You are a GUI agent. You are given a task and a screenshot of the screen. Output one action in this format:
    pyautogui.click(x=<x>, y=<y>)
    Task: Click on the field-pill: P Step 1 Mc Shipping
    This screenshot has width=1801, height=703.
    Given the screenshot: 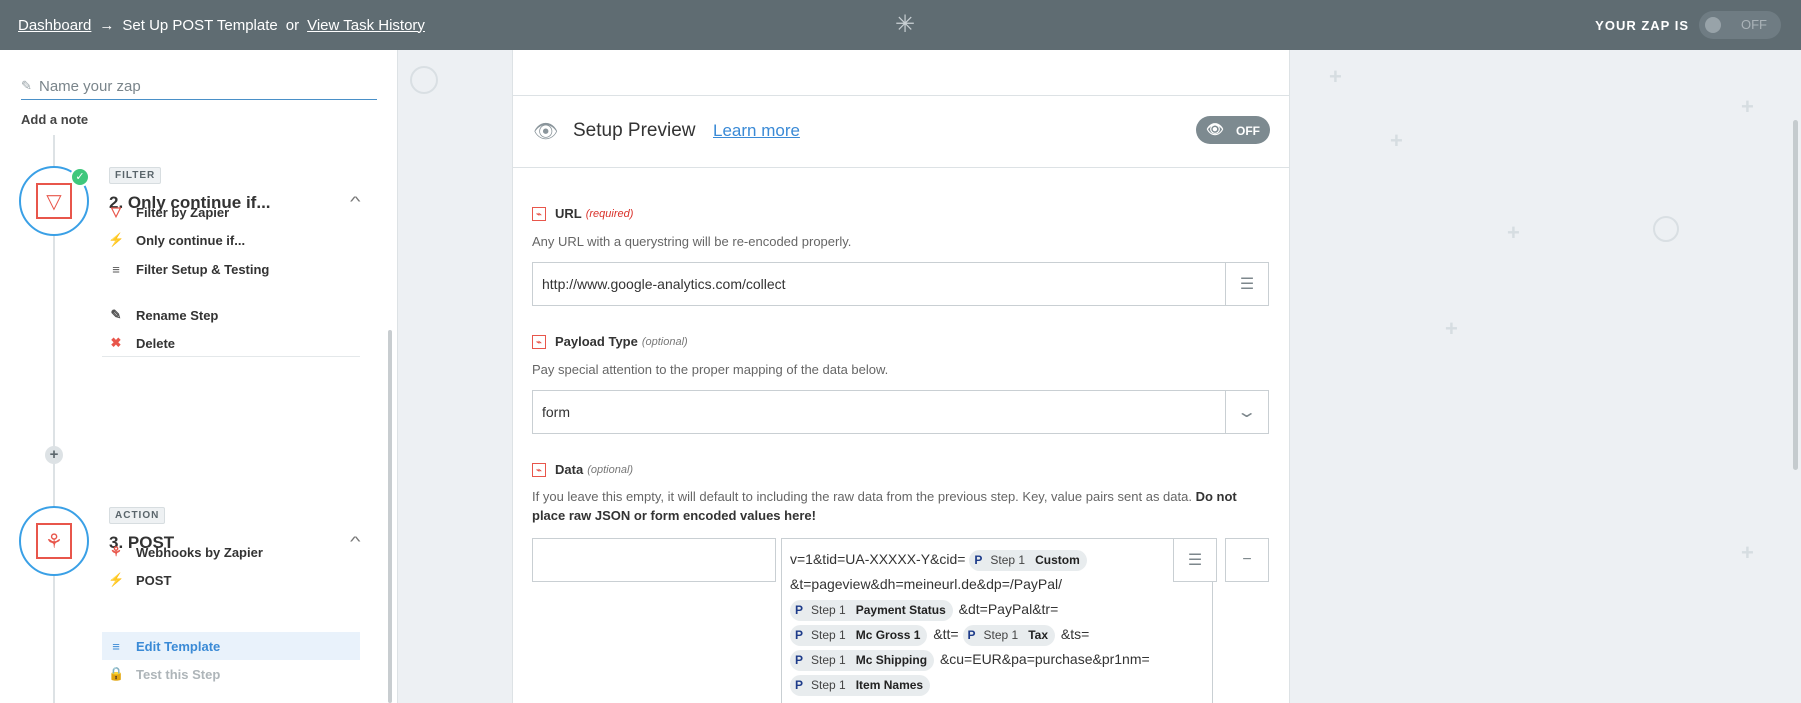 What is the action you would take?
    pyautogui.click(x=862, y=660)
    